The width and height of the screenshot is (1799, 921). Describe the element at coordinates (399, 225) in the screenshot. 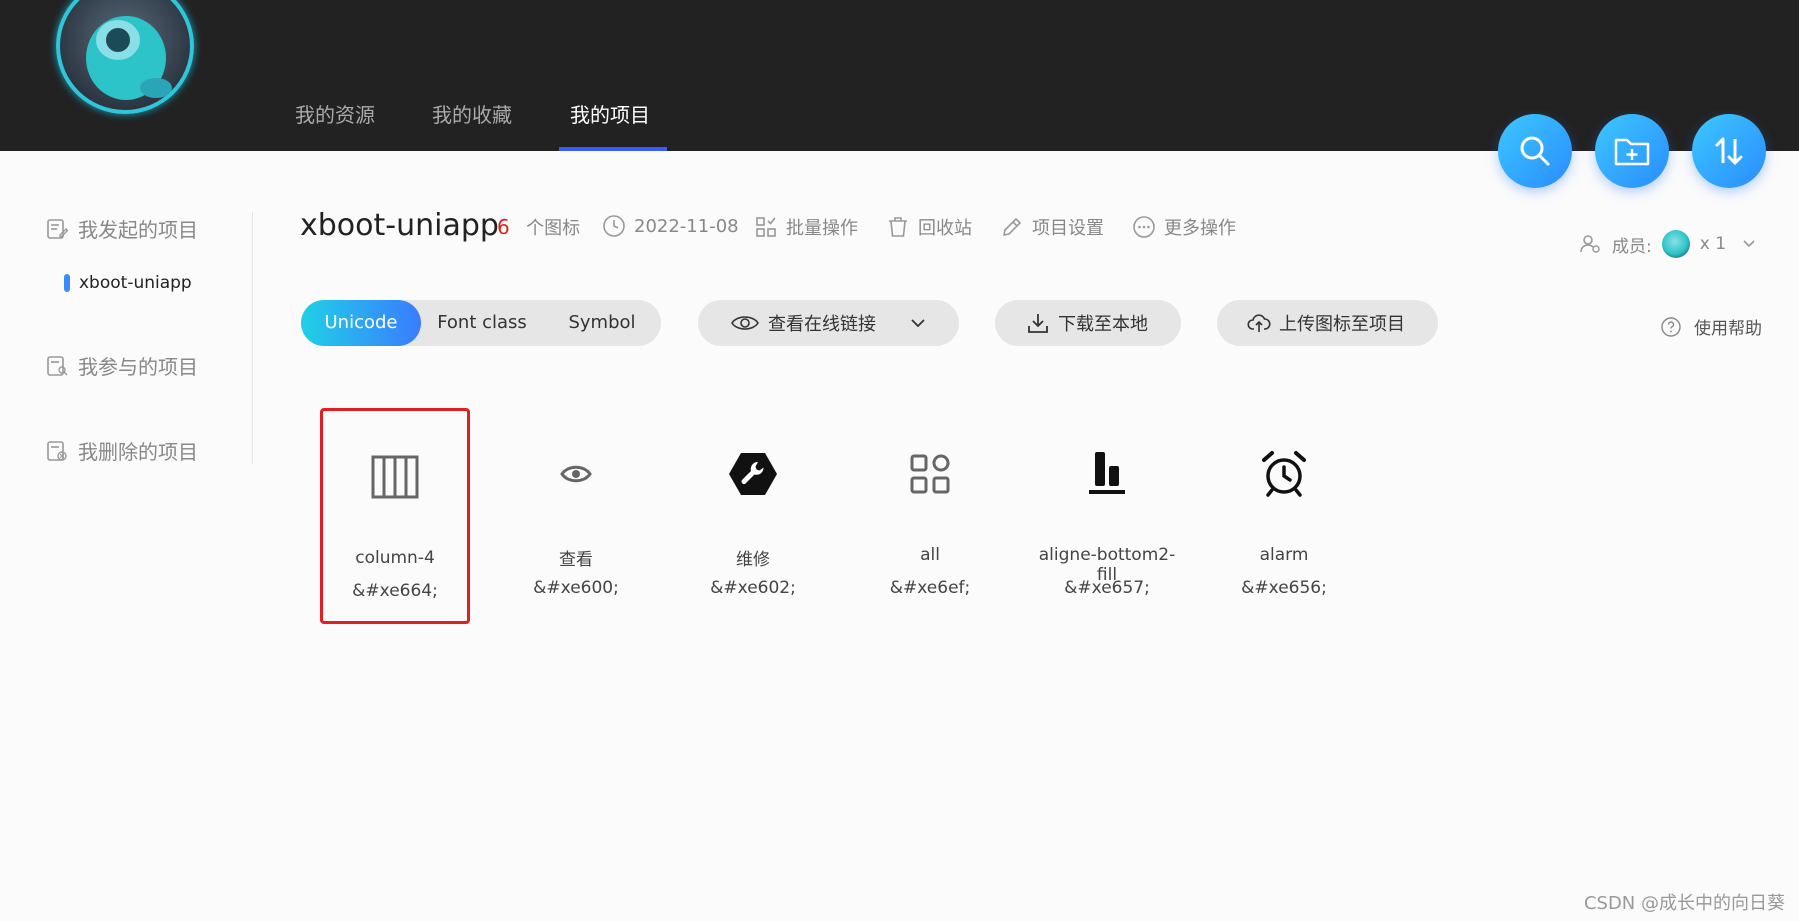

I see `project-title: xboot-uniapp` at that location.